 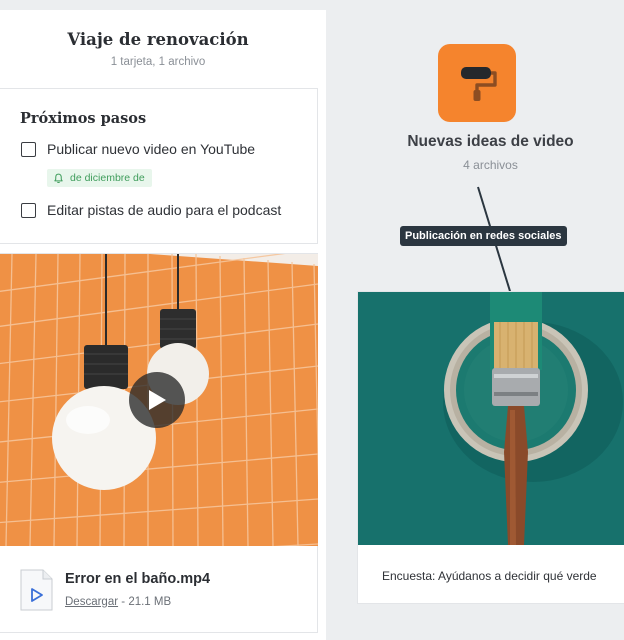 What do you see at coordinates (490, 165) in the screenshot?
I see `board-subtitle: 4 archivos` at bounding box center [490, 165].